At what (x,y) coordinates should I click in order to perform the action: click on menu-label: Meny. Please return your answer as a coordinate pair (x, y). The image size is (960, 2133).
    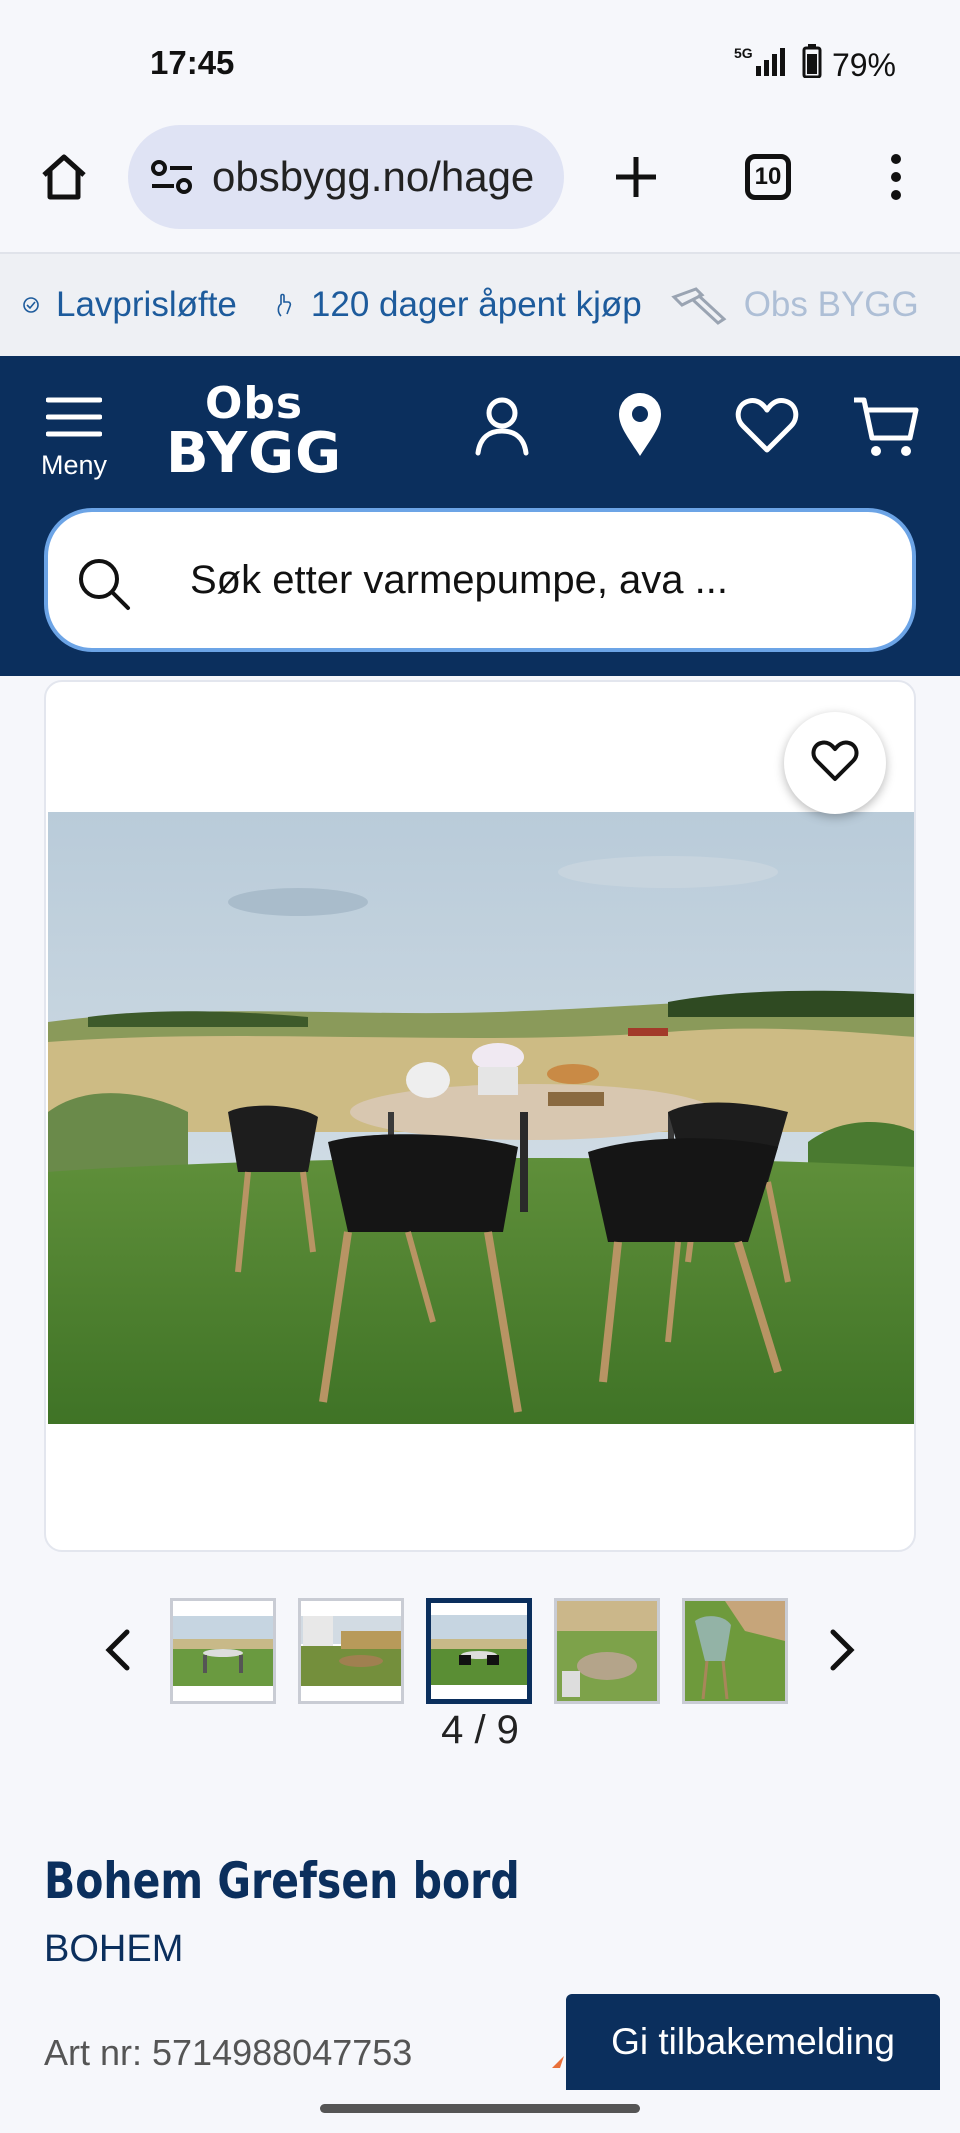
    Looking at the image, I should click on (74, 465).